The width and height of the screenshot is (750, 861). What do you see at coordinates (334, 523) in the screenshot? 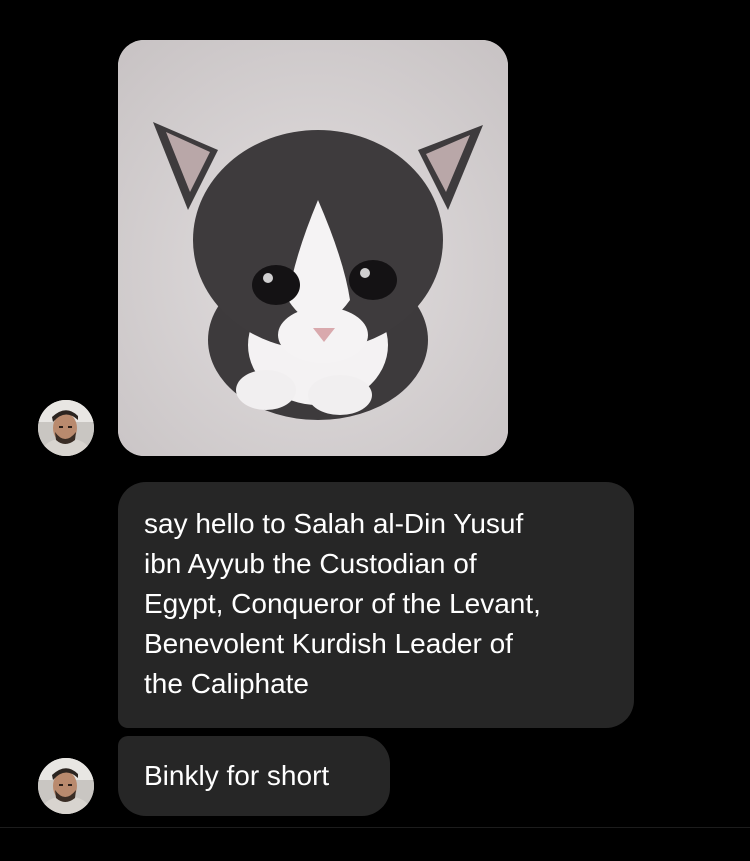
I see `message-text-line: say hello to Salah al-Din Yusuf` at bounding box center [334, 523].